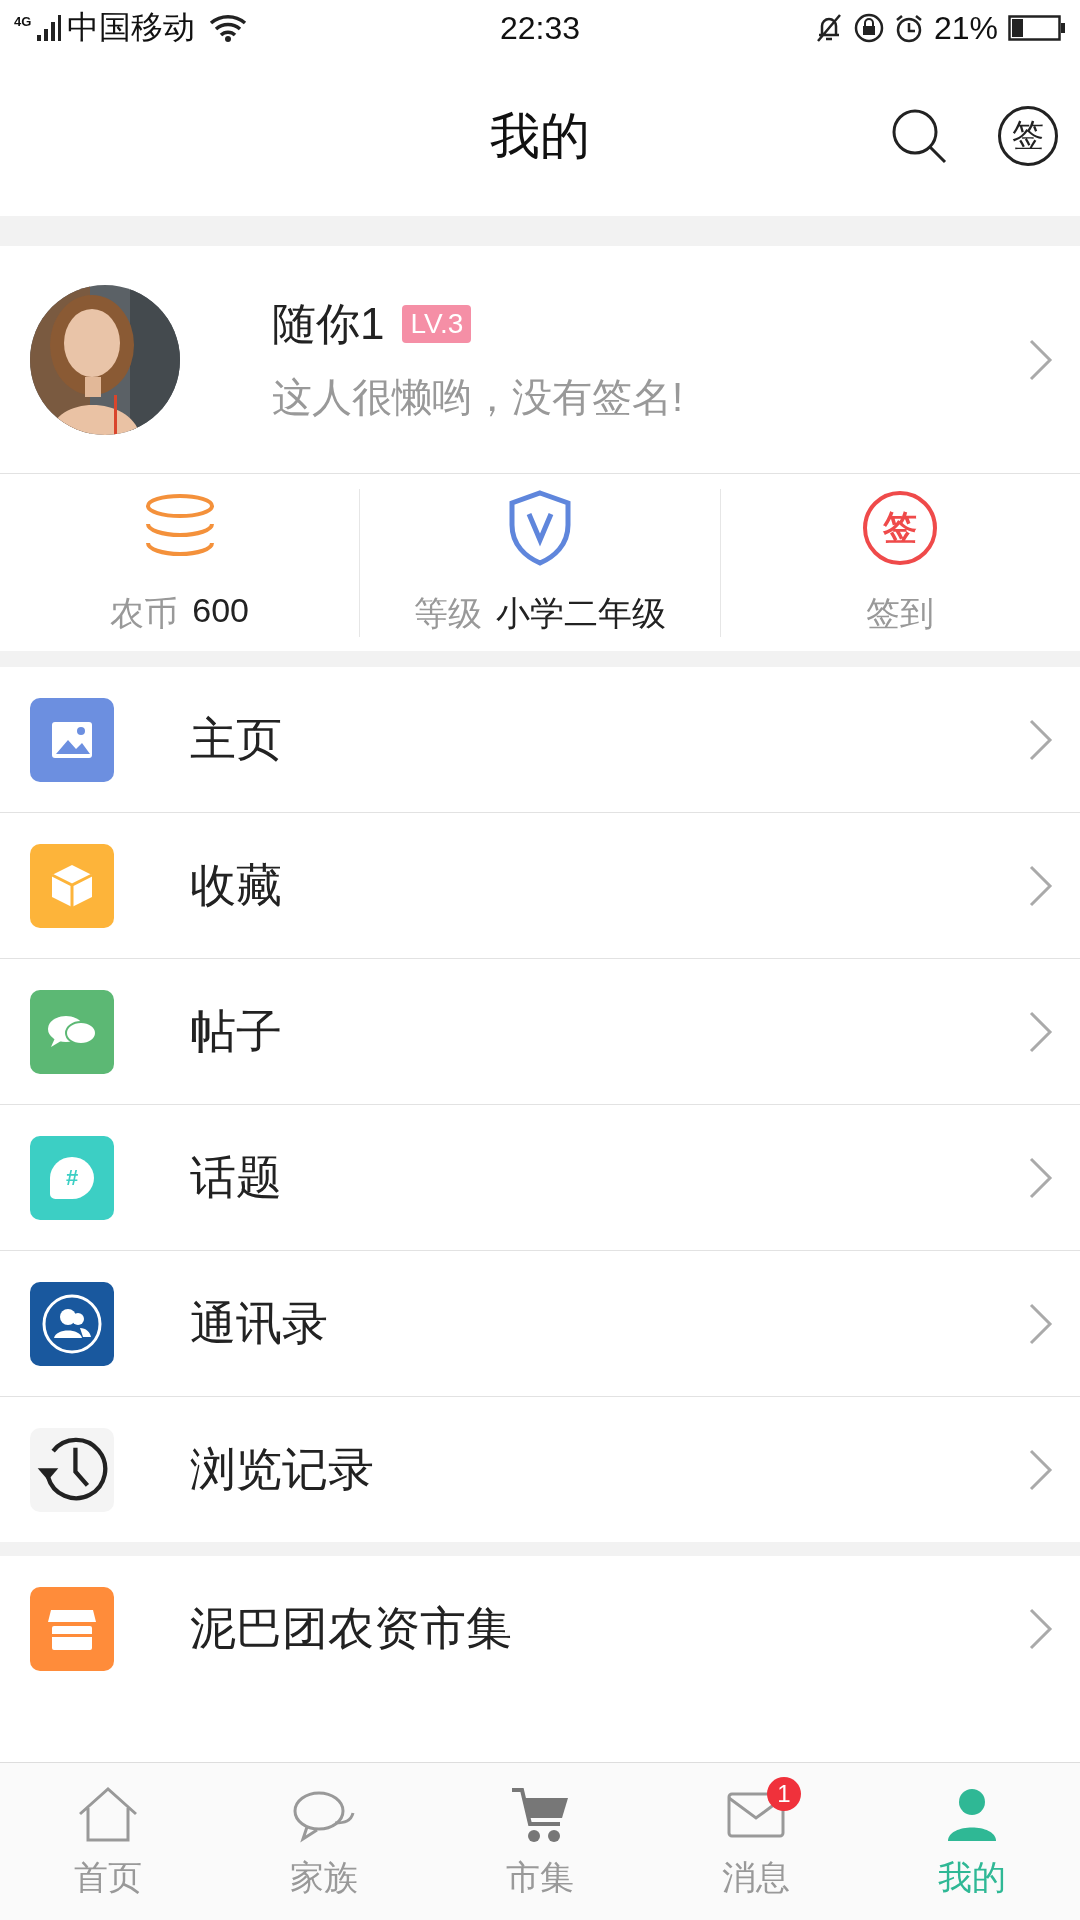  What do you see at coordinates (221, 610) in the screenshot?
I see `stat-value: 600` at bounding box center [221, 610].